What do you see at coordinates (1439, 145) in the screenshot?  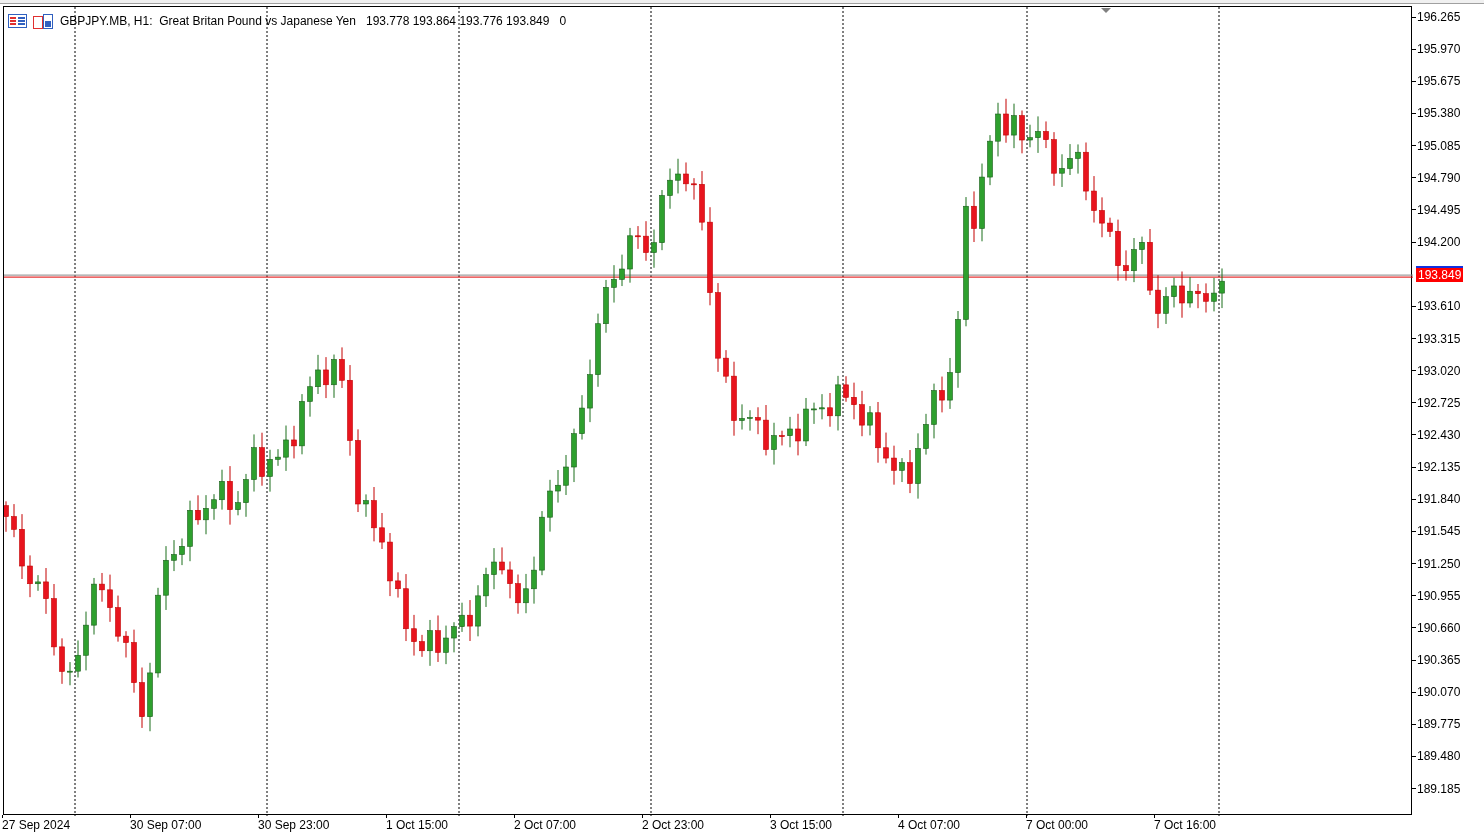 I see `price-label: 195.085` at bounding box center [1439, 145].